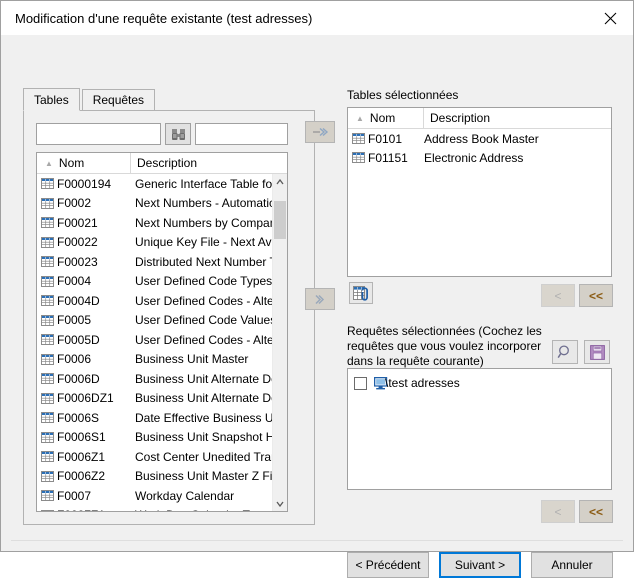 This screenshot has width=634, height=584. I want to click on next-button-label: Suivant >, so click(480, 565).